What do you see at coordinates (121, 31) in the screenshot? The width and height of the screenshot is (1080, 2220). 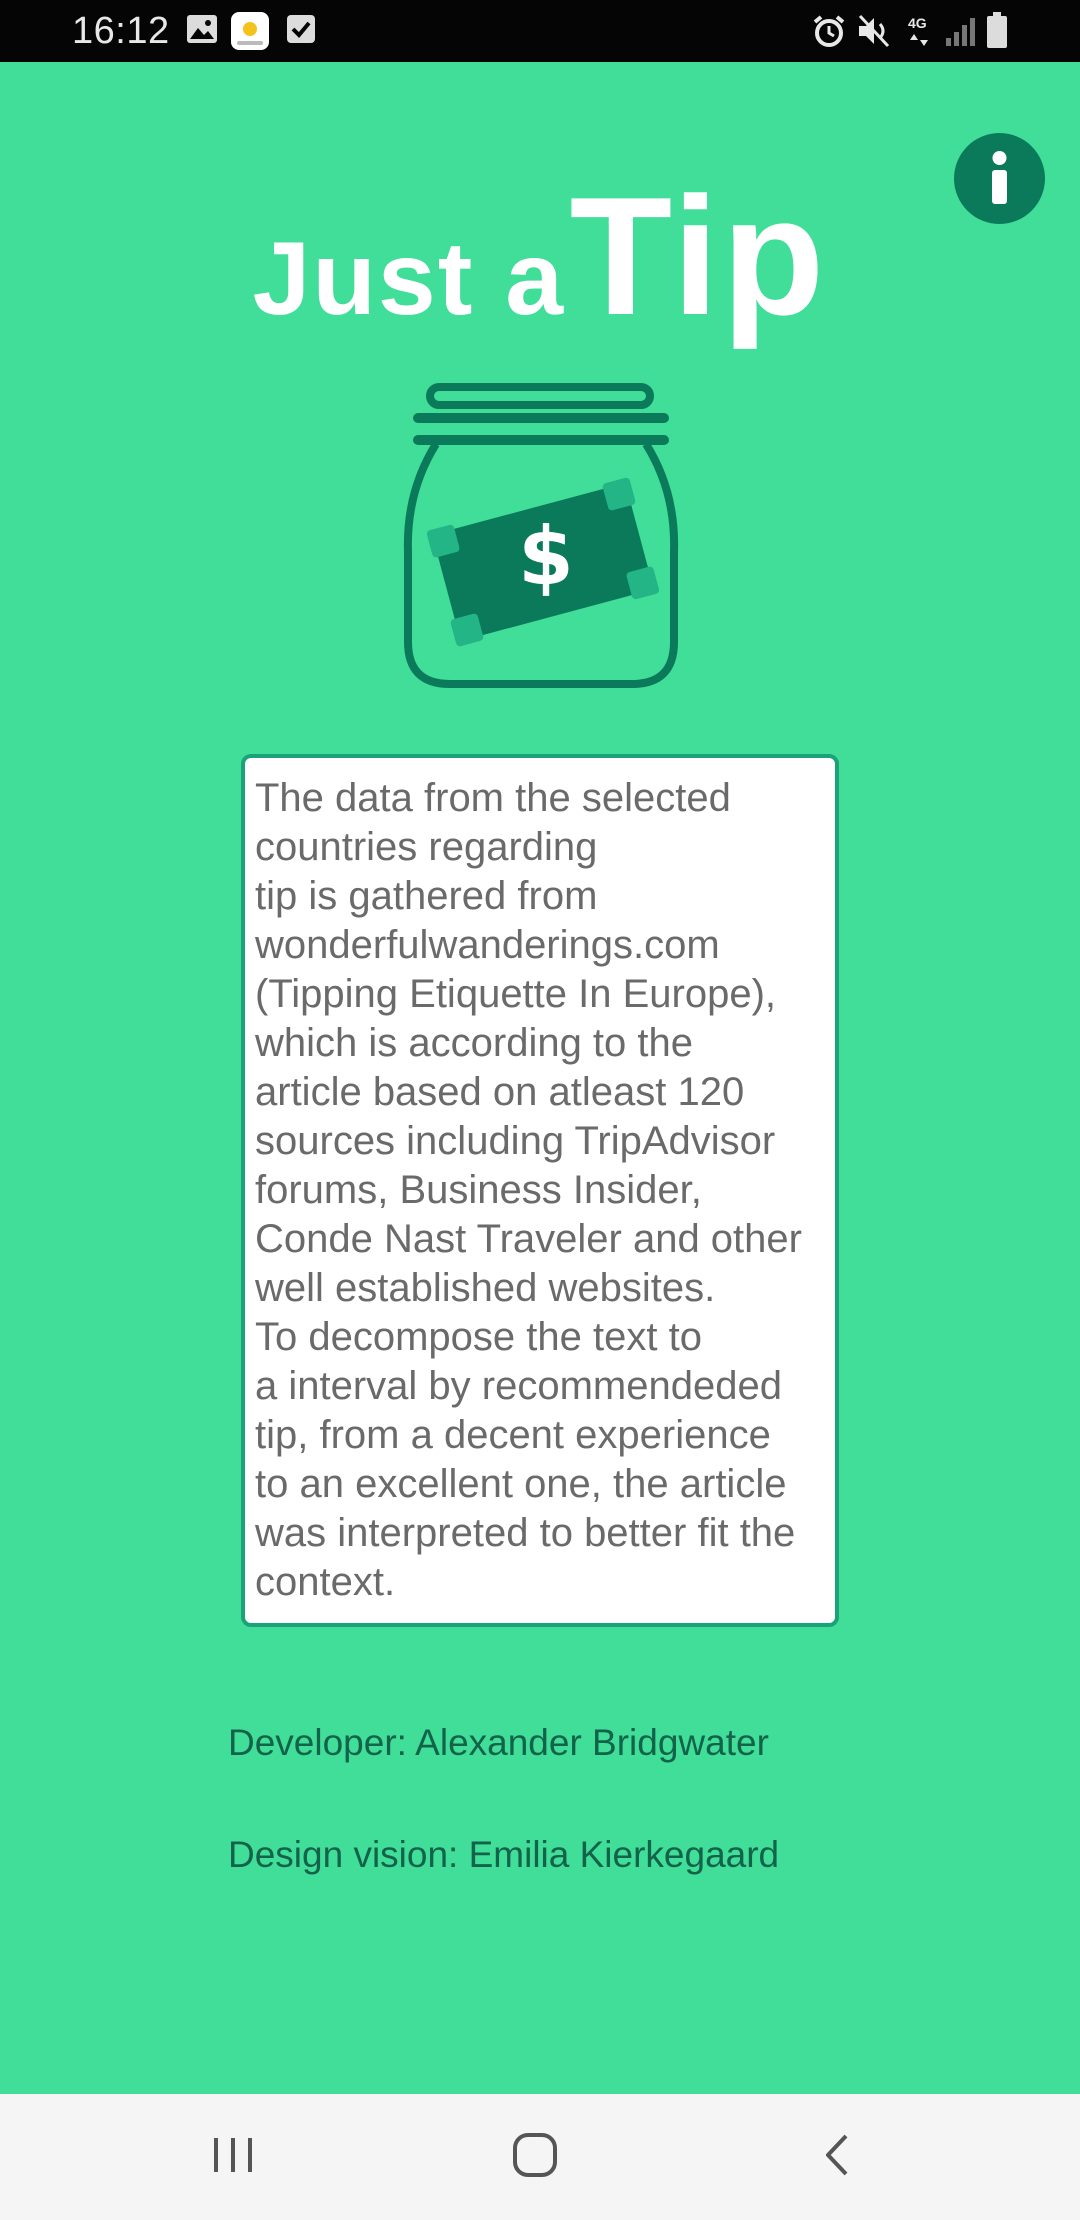 I see `status-time: 16:12` at bounding box center [121, 31].